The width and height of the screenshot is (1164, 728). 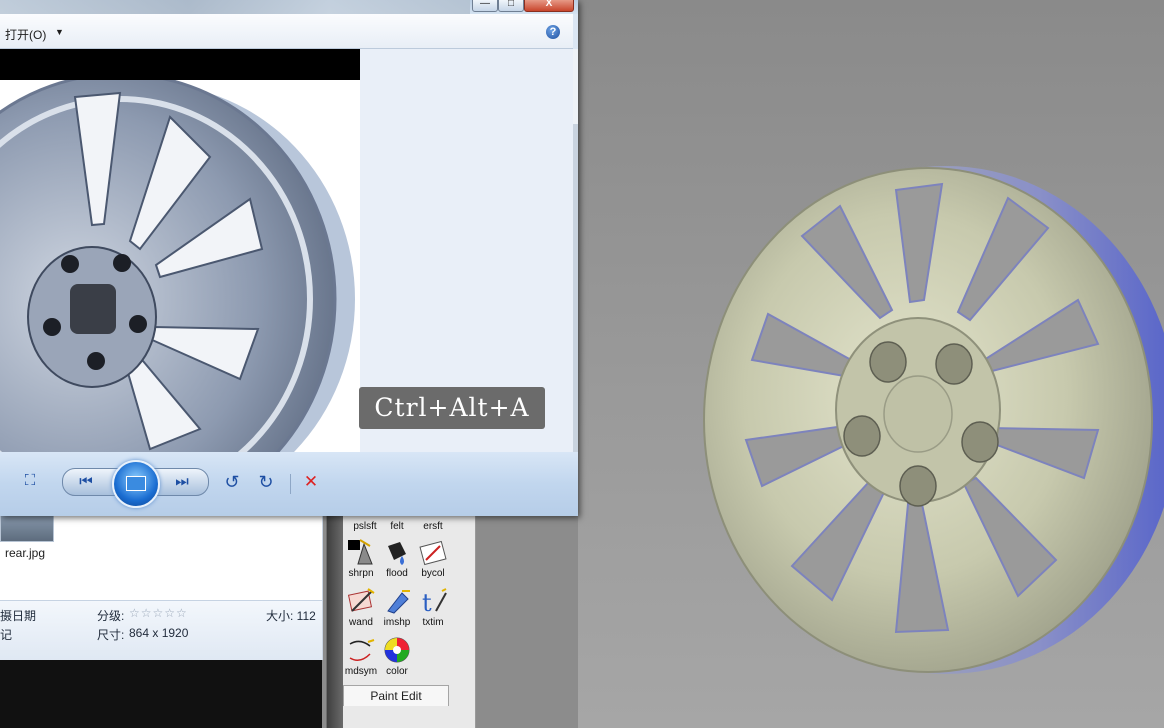 I want to click on by-color-icon, so click(x=433, y=553).